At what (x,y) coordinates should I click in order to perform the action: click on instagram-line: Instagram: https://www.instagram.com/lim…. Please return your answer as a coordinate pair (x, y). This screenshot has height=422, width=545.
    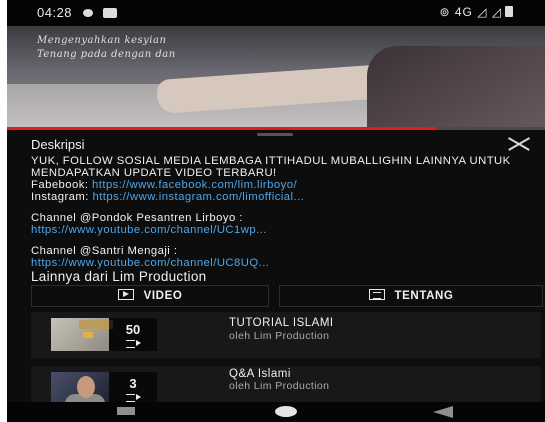
    Looking at the image, I should click on (283, 197).